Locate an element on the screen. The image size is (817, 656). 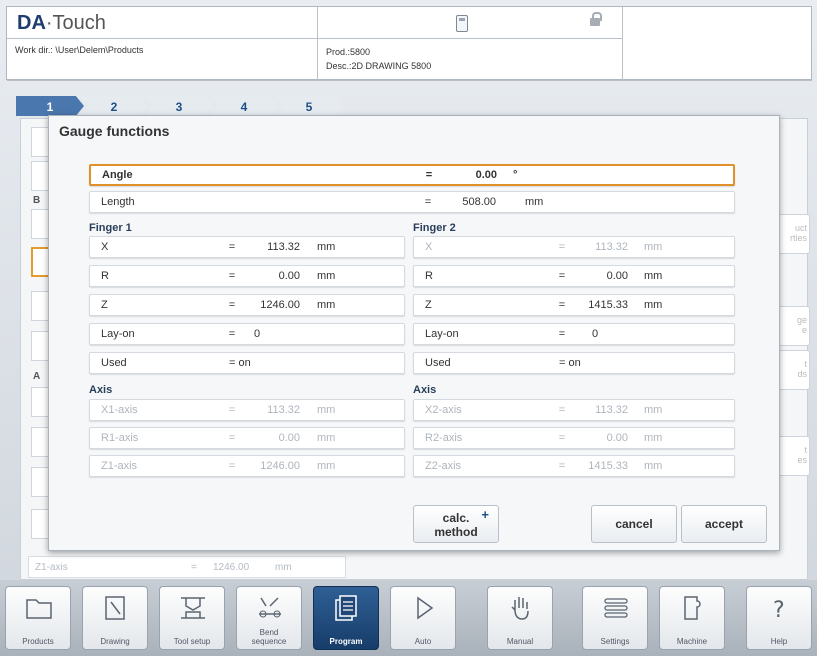
tab-step-1: 1 is located at coordinates (50, 106).